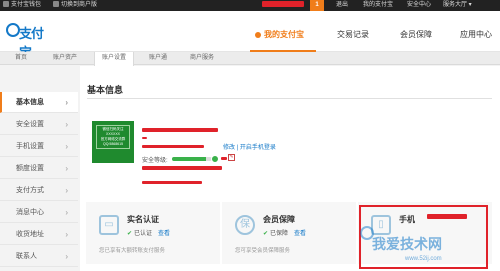  What do you see at coordinates (250, 5) in the screenshot?
I see `top-bar: 支付宝钱包 切换到商户版 1 退出 我的支付宝 安全中心 服务大厅 ▾` at bounding box center [250, 5].